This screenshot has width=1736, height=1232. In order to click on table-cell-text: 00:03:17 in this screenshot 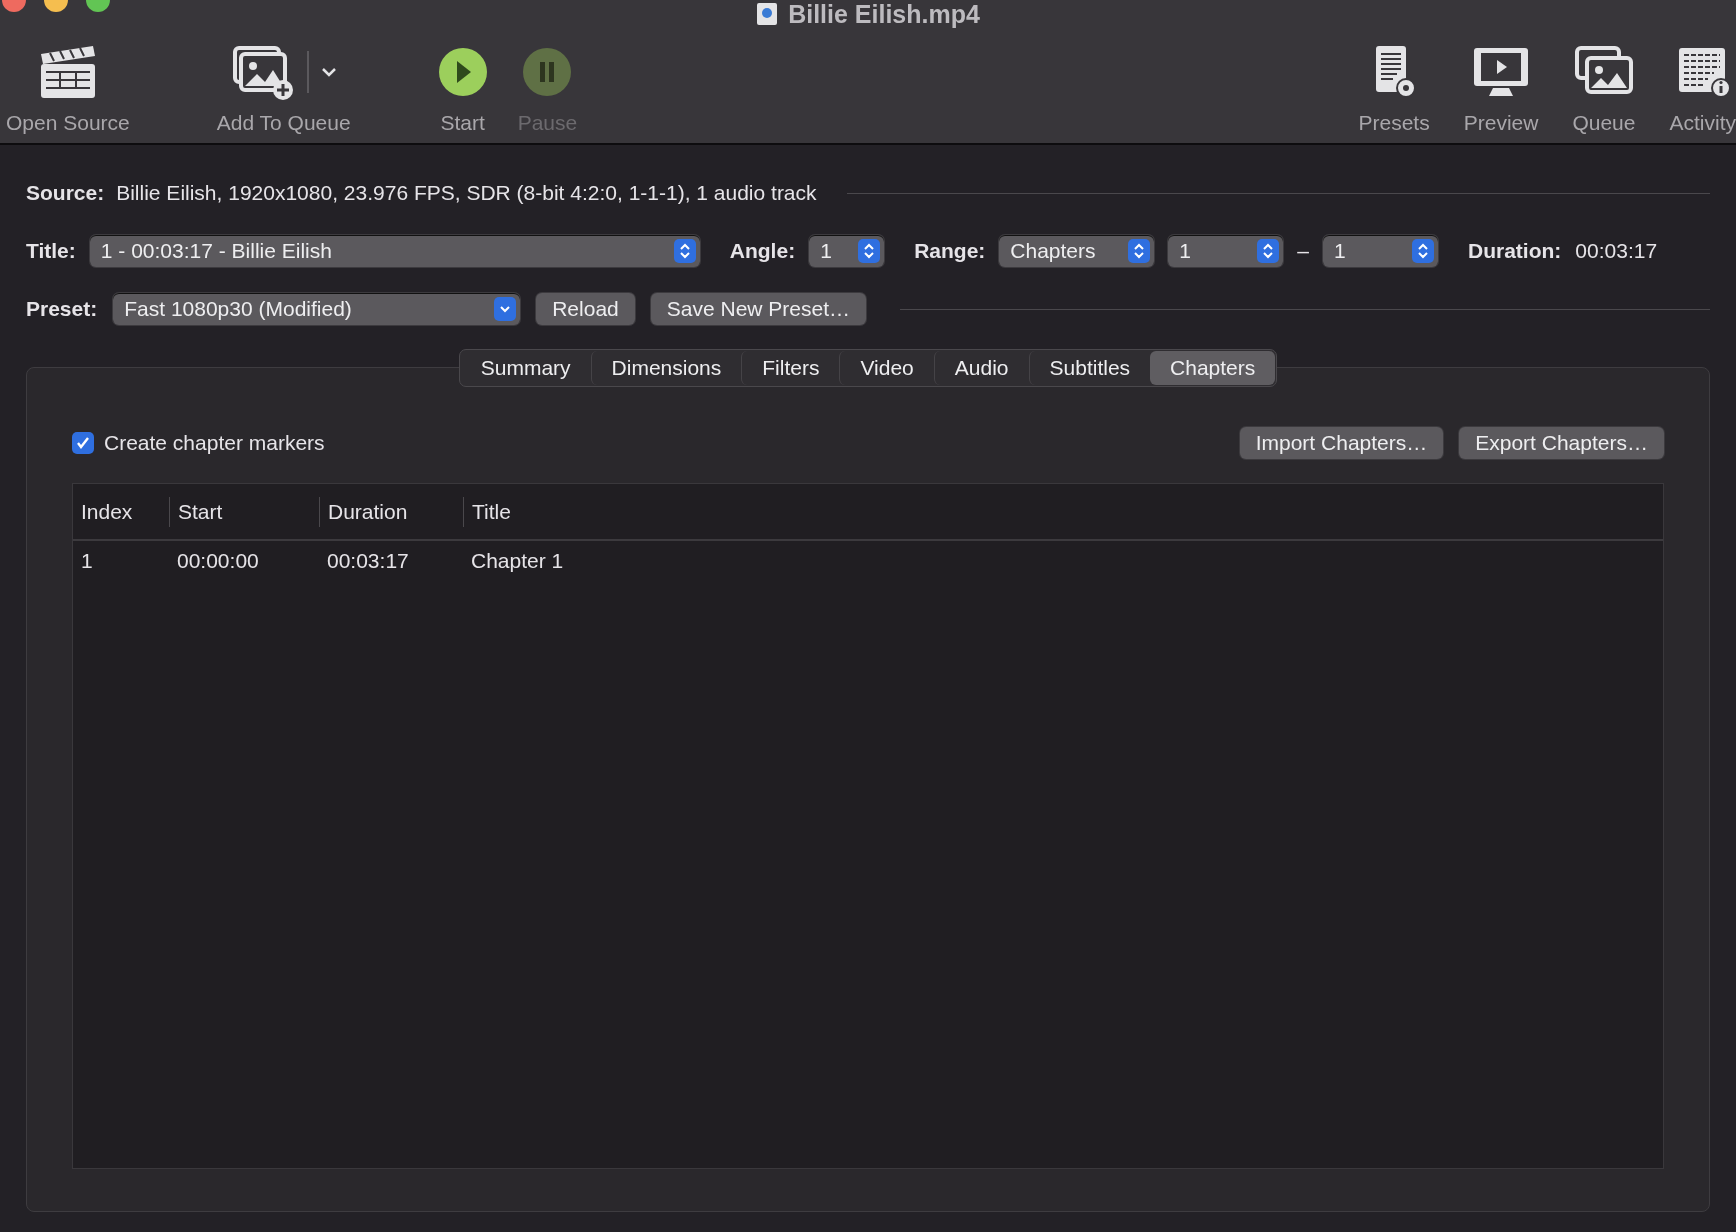, I will do `click(368, 561)`.